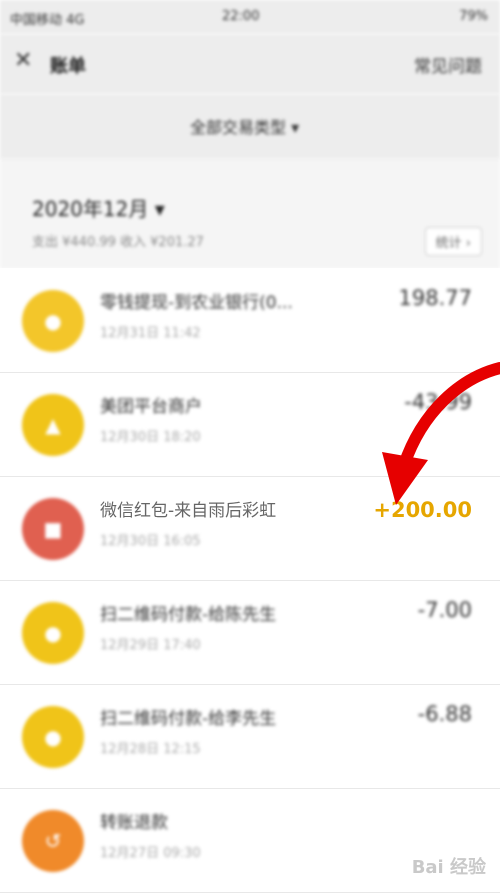 This screenshot has height=893, width=500. What do you see at coordinates (150, 645) in the screenshot?
I see `transaction-time: 12月29日 17:40` at bounding box center [150, 645].